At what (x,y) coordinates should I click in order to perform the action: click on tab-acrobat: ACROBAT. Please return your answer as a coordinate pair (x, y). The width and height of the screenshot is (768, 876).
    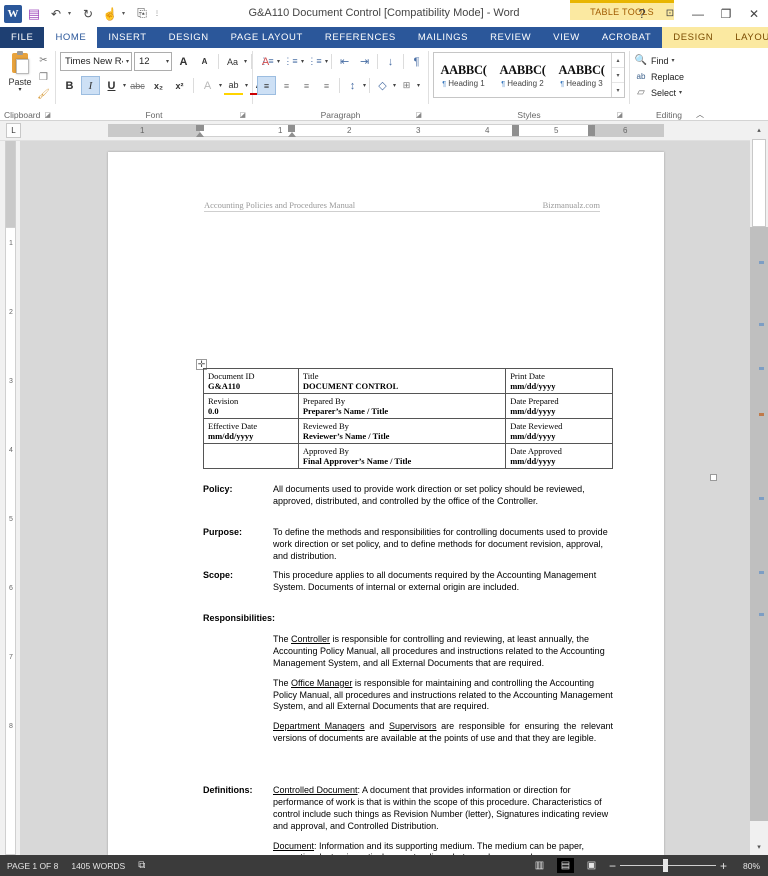
    Looking at the image, I should click on (626, 37).